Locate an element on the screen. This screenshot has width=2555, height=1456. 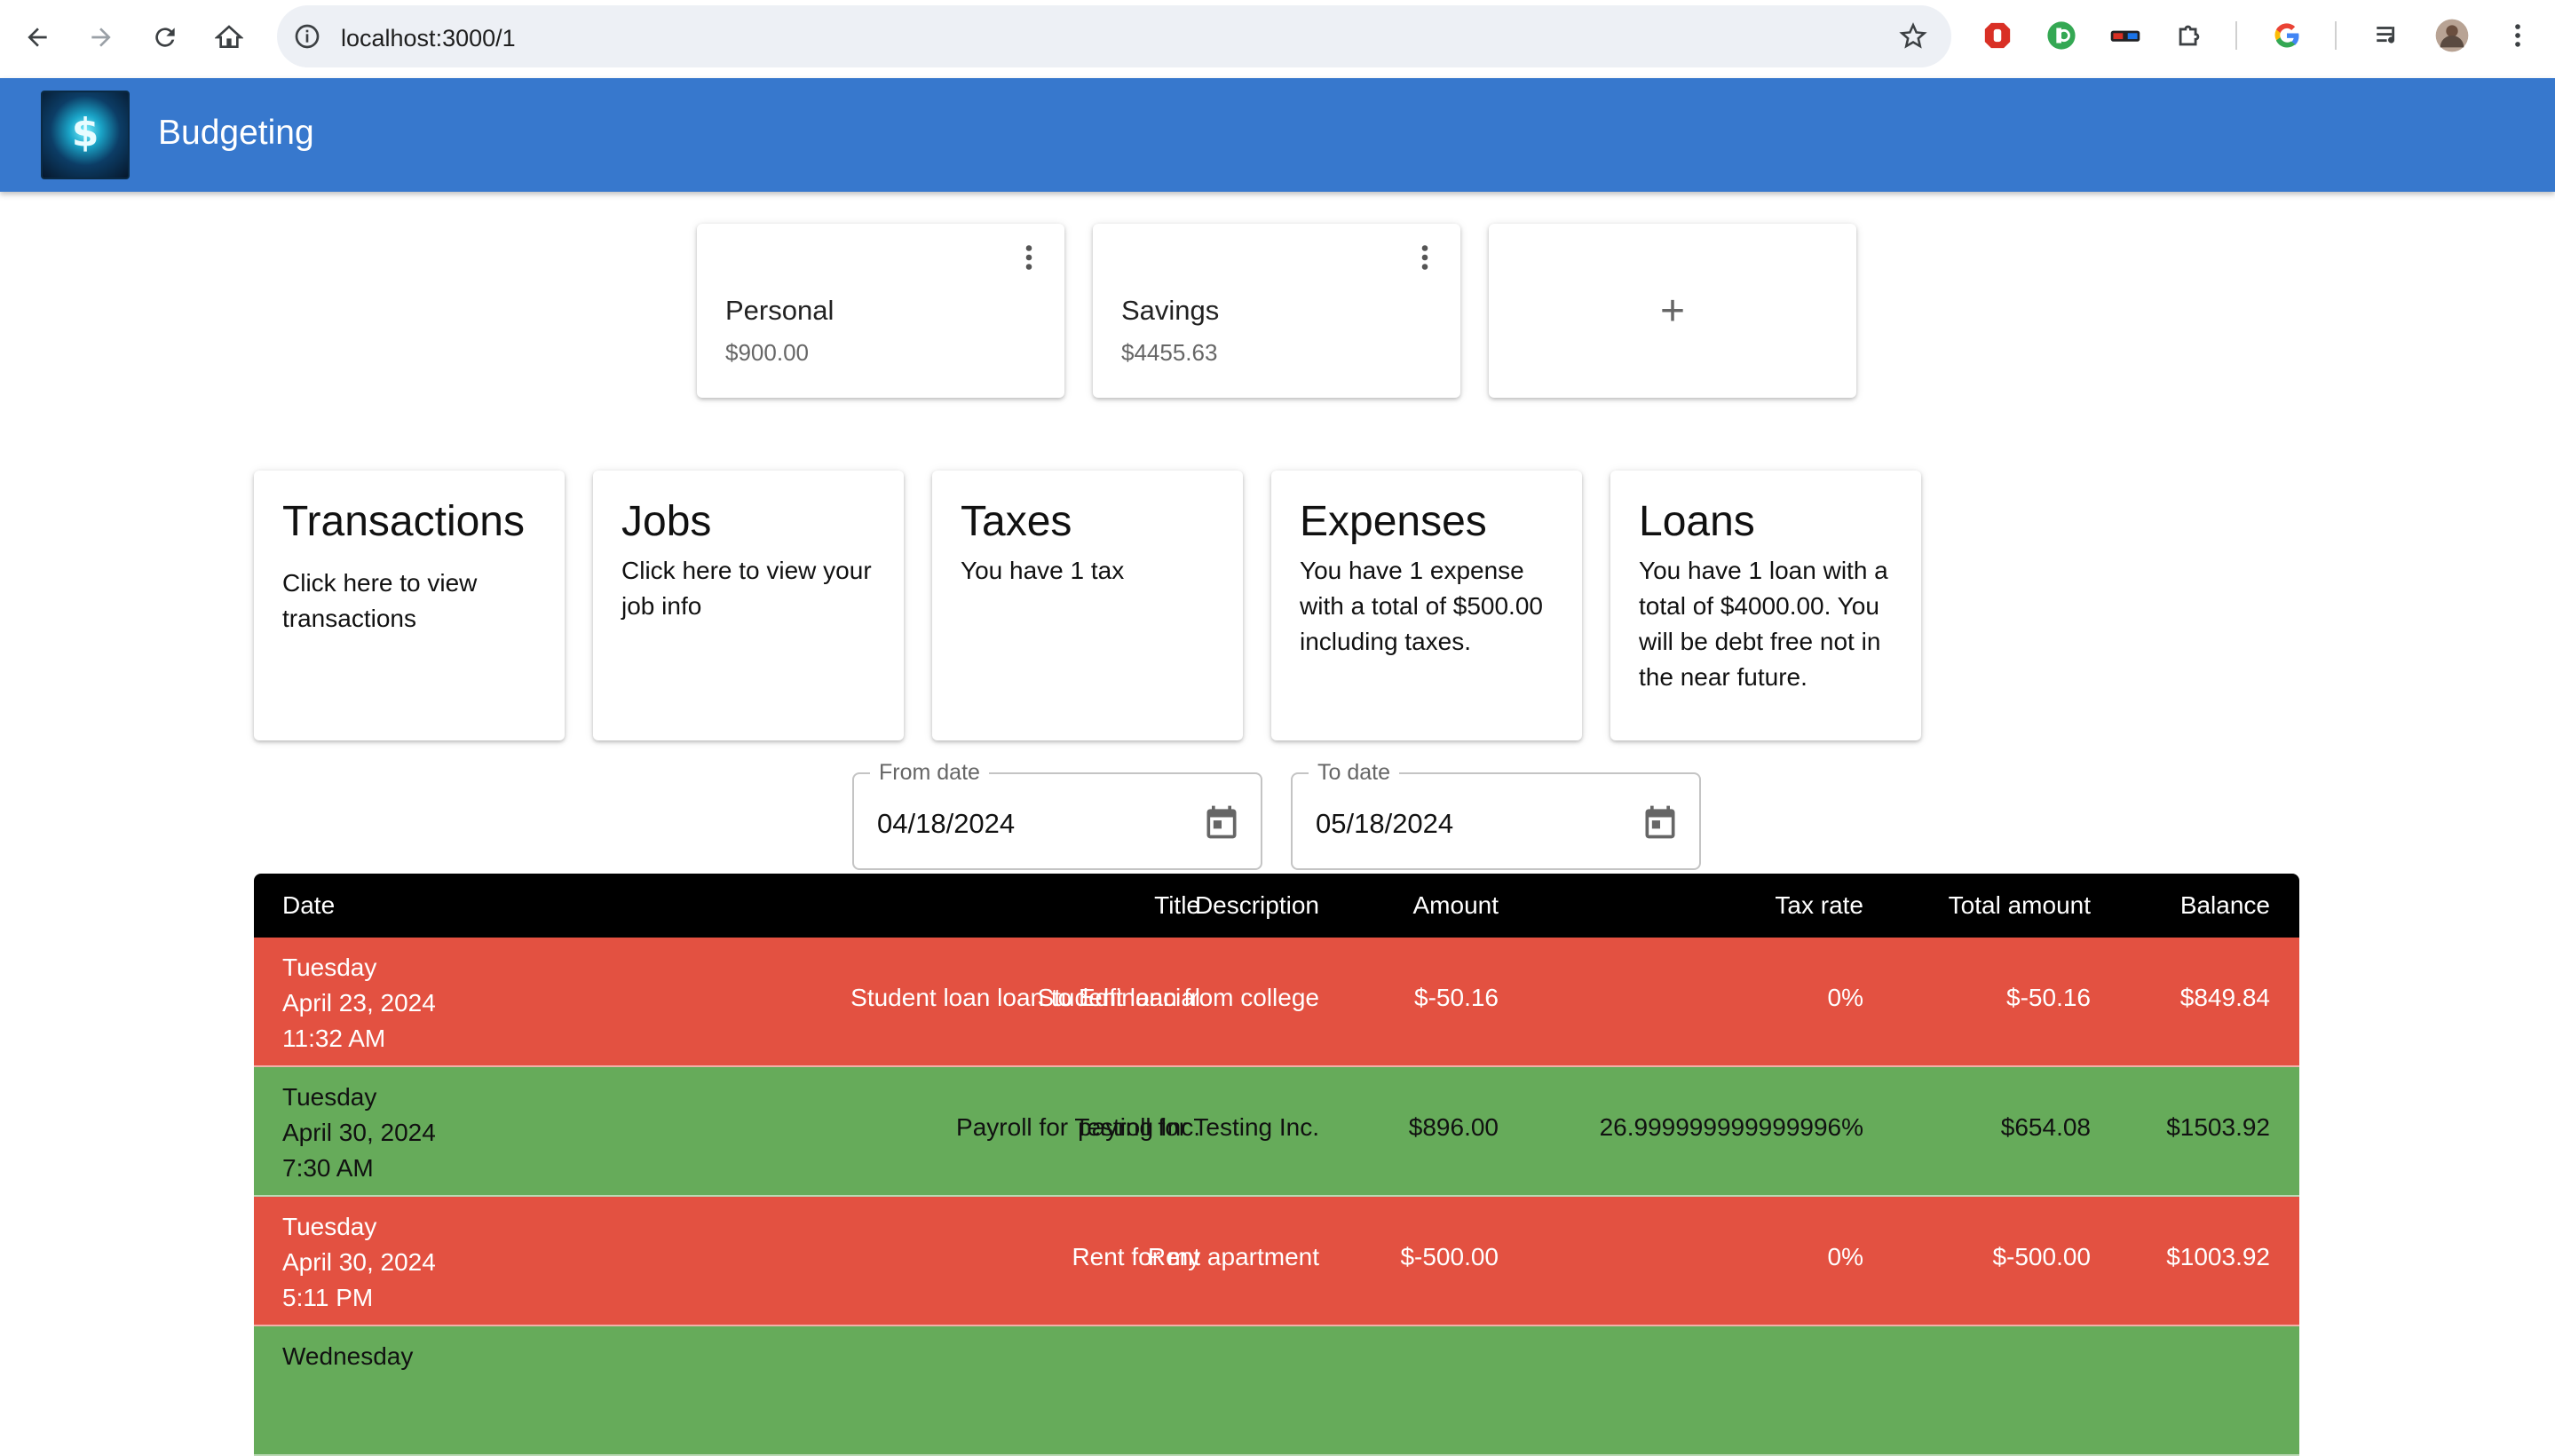
green-extension-icon is located at coordinates (2061, 35).